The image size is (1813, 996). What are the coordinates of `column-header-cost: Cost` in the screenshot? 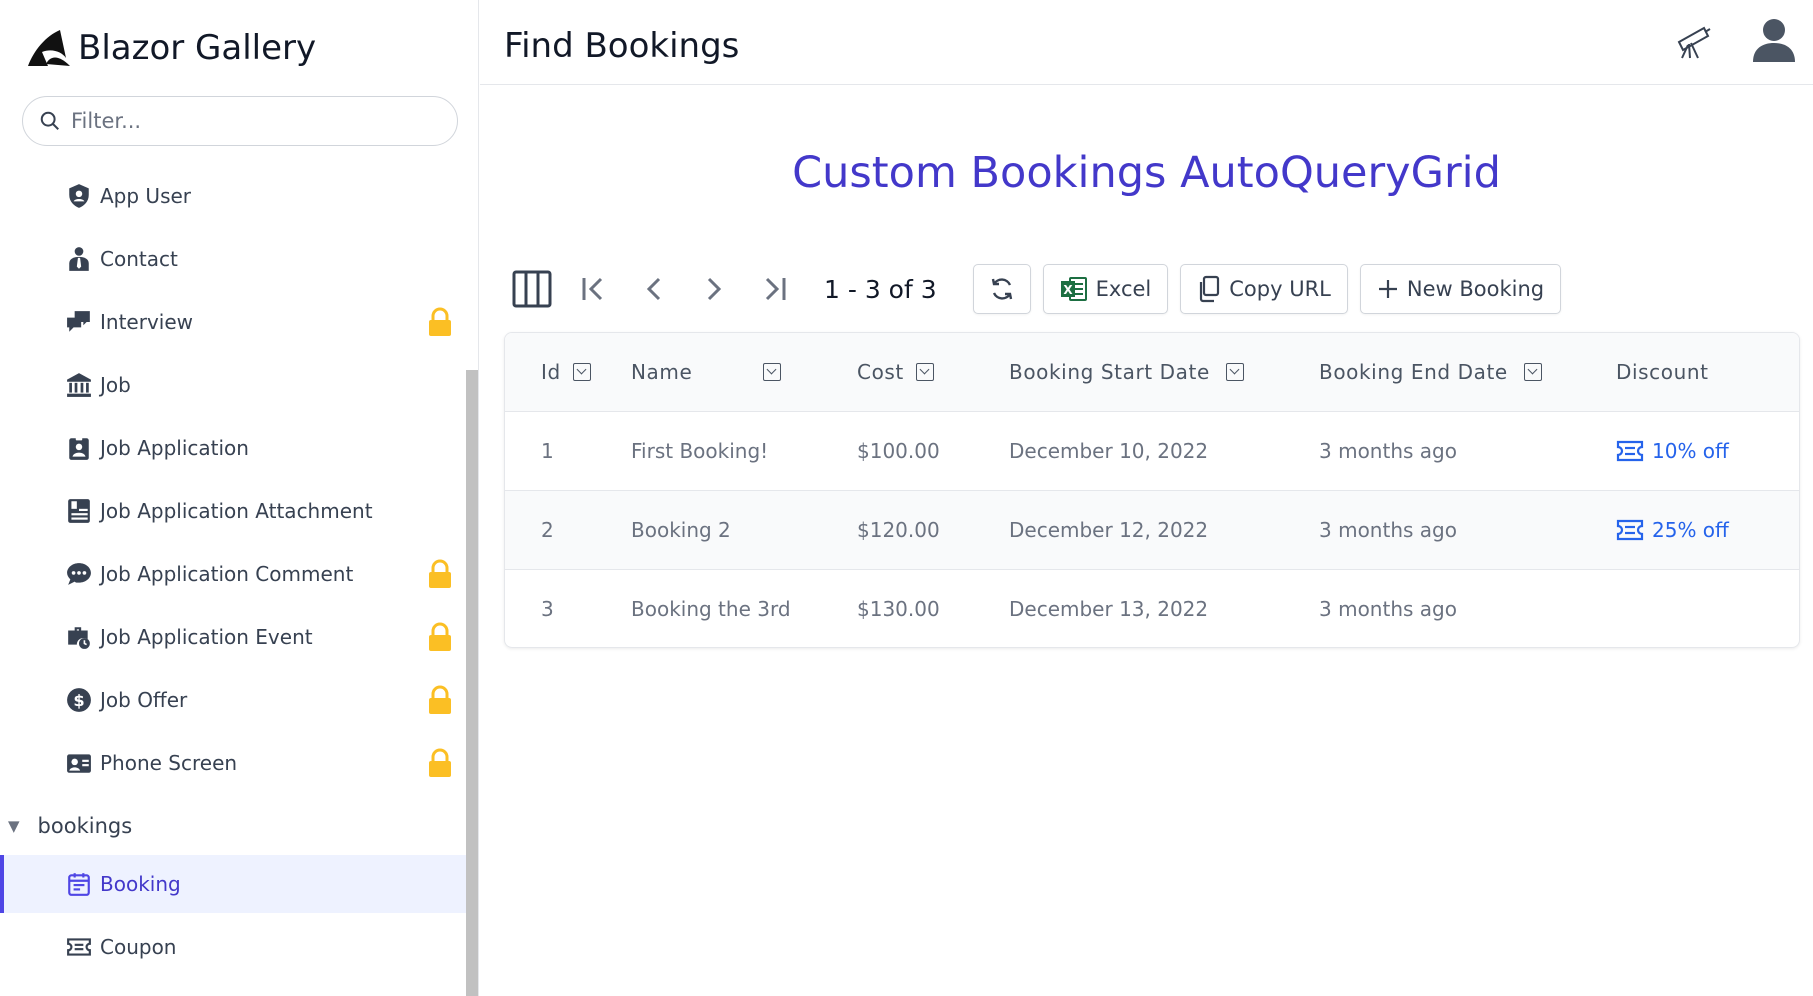 It's located at (933, 372).